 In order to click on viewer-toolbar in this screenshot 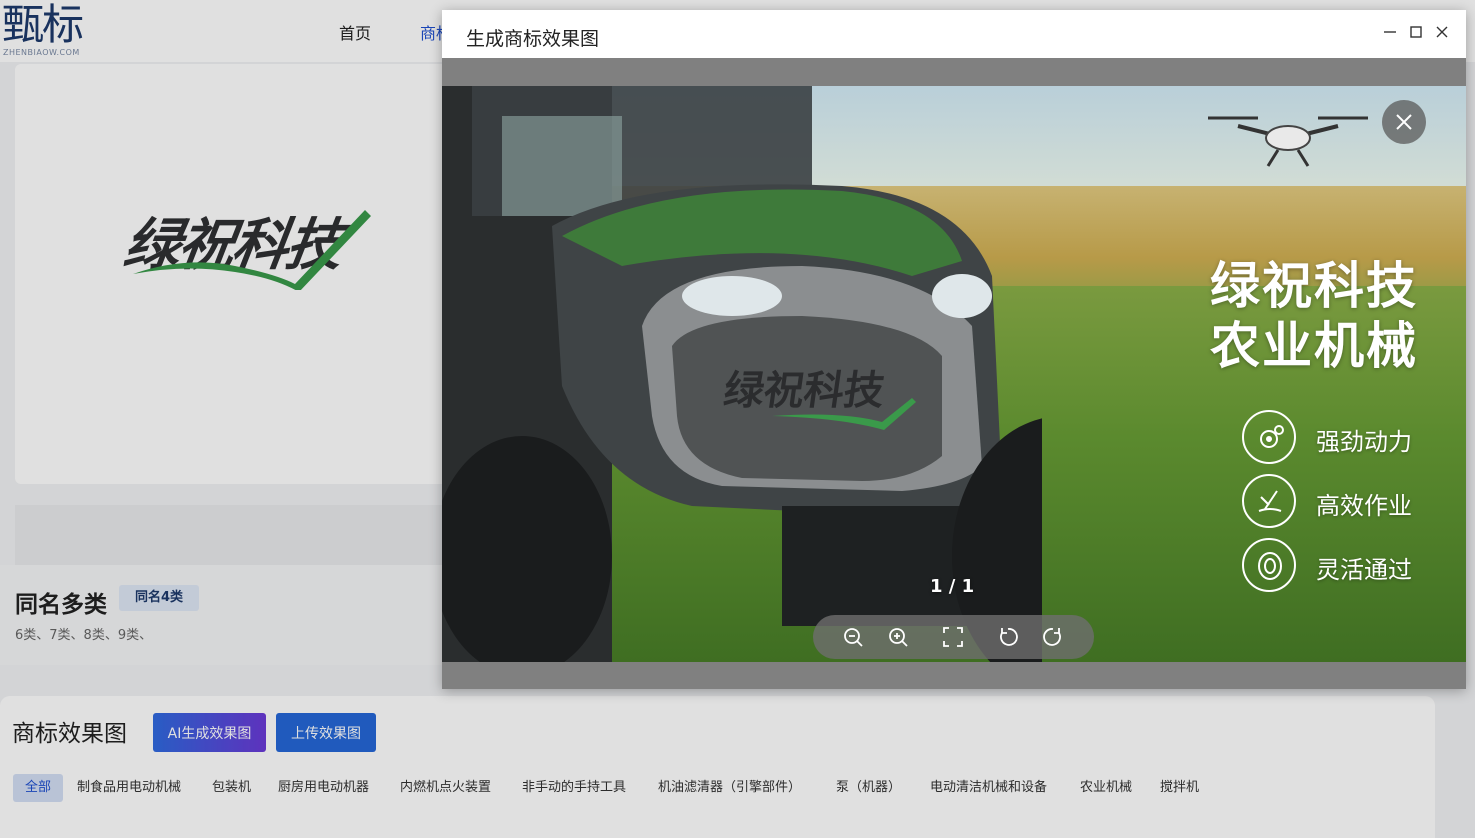, I will do `click(953, 637)`.